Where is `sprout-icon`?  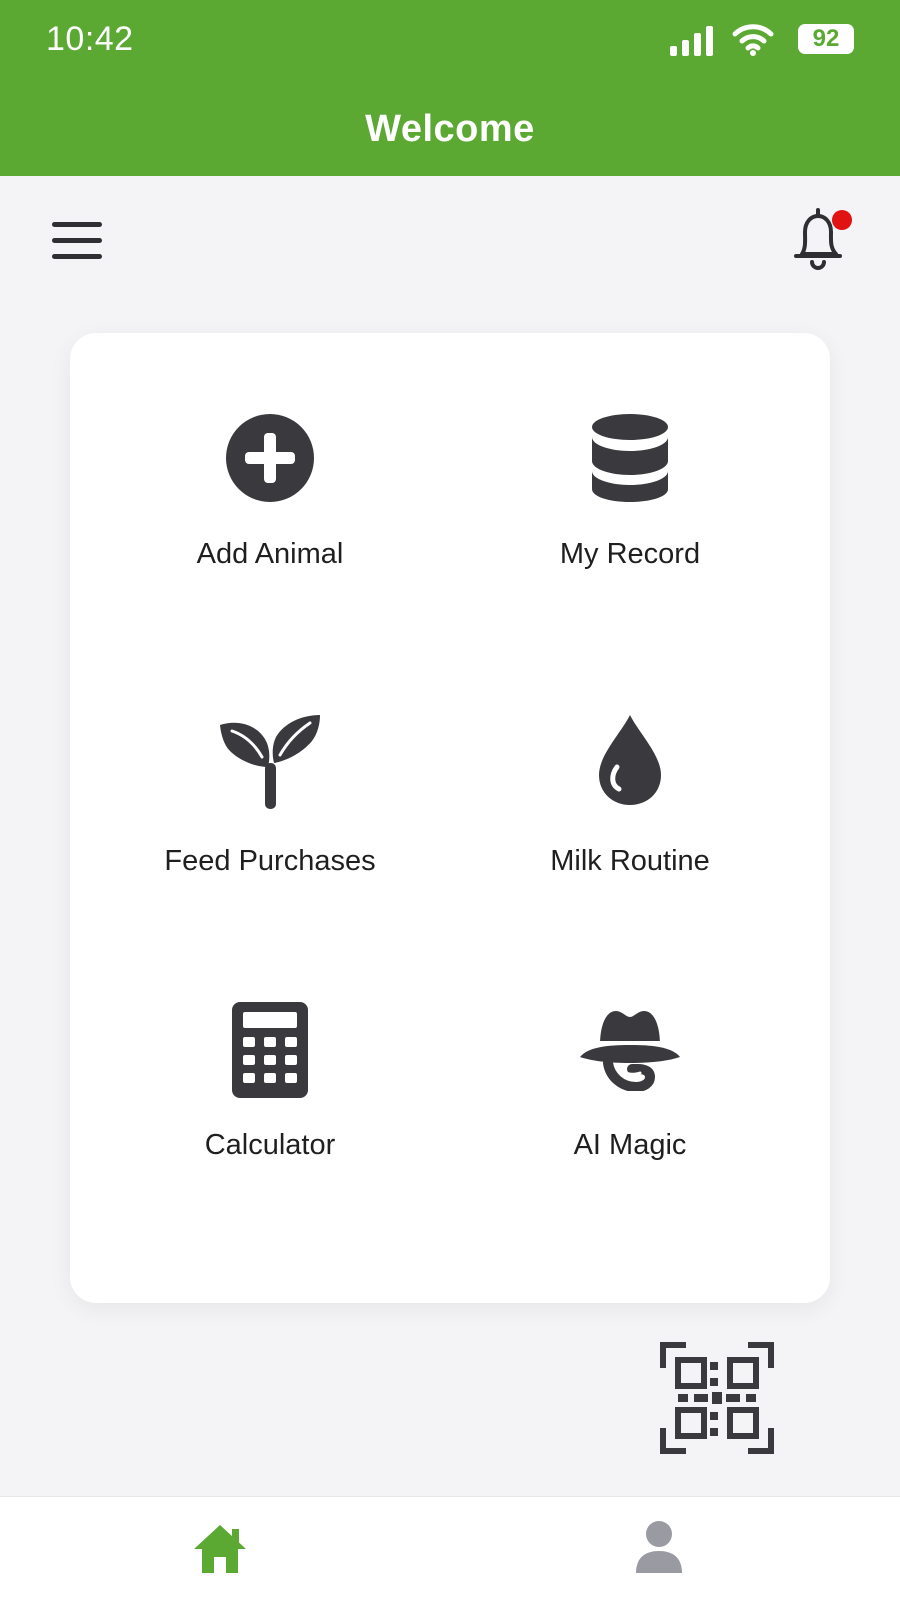
sprout-icon is located at coordinates (270, 762).